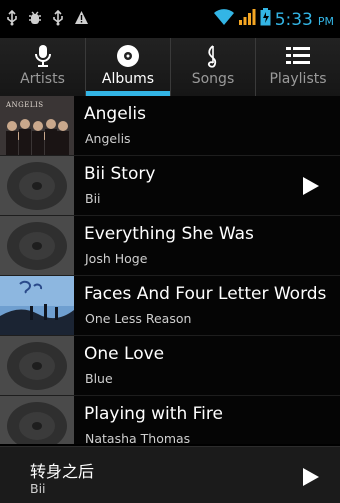 The image size is (340, 503). Describe the element at coordinates (115, 114) in the screenshot. I see `album-title: Angelis` at that location.